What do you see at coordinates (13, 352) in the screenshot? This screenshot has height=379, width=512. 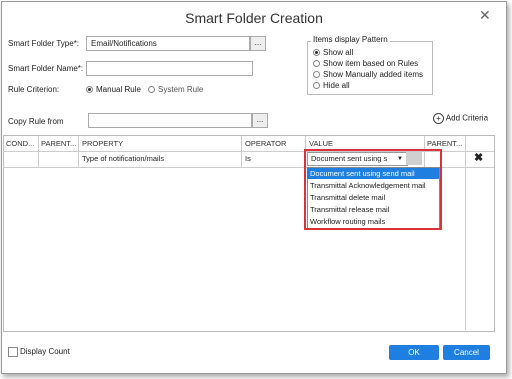 I see `display-count-checkbox` at bounding box center [13, 352].